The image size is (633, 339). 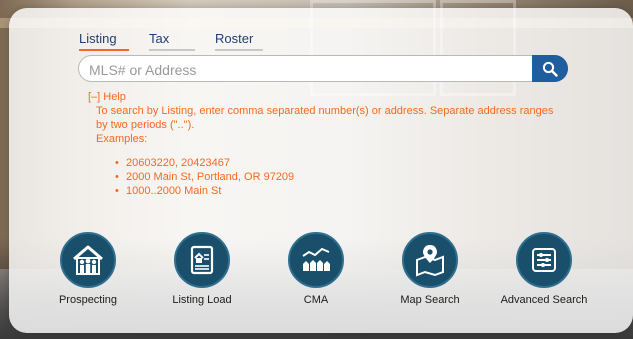 What do you see at coordinates (202, 260) in the screenshot?
I see `listing-document-icon` at bounding box center [202, 260].